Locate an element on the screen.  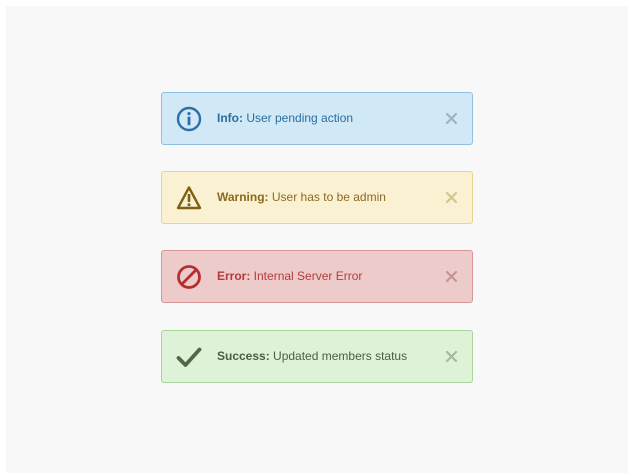
info-alert-message: Info: User pending action is located at coordinates (285, 118).